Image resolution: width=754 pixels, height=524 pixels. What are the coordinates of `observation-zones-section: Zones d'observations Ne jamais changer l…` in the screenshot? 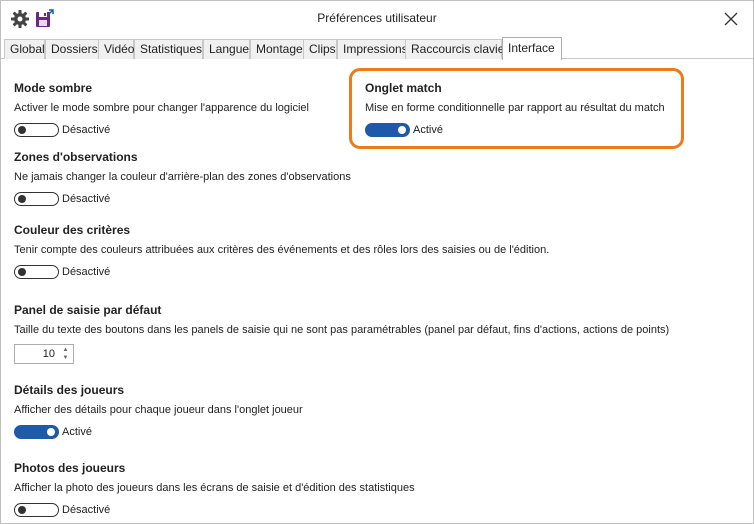 It's located at (182, 178).